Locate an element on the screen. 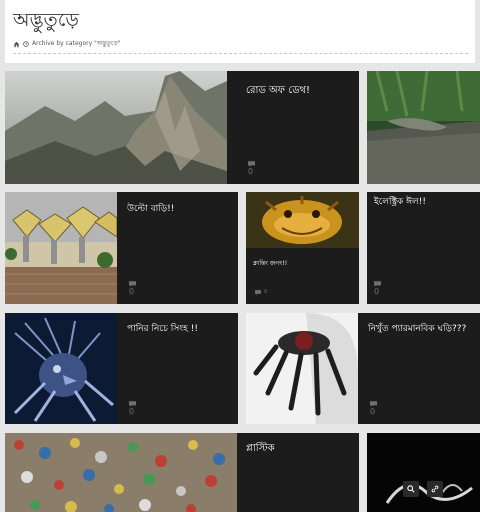 The width and height of the screenshot is (480, 512). link-button is located at coordinates (435, 489).